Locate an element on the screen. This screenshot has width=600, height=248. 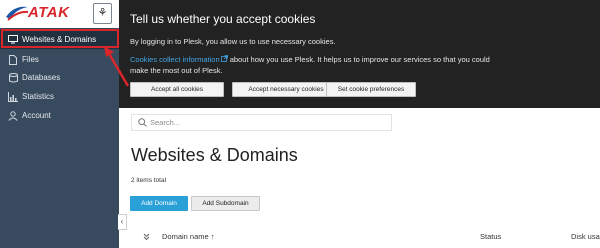
statistics-icon is located at coordinates (13, 96).